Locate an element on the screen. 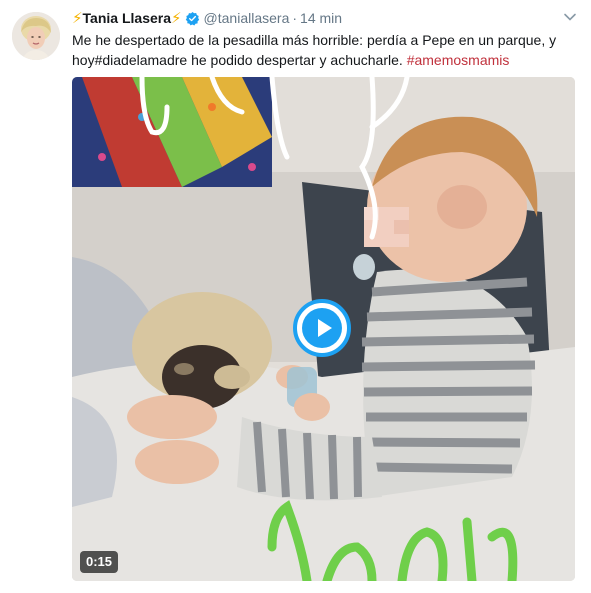 Image resolution: width=591 pixels, height=593 pixels. play-icon is located at coordinates (322, 328).